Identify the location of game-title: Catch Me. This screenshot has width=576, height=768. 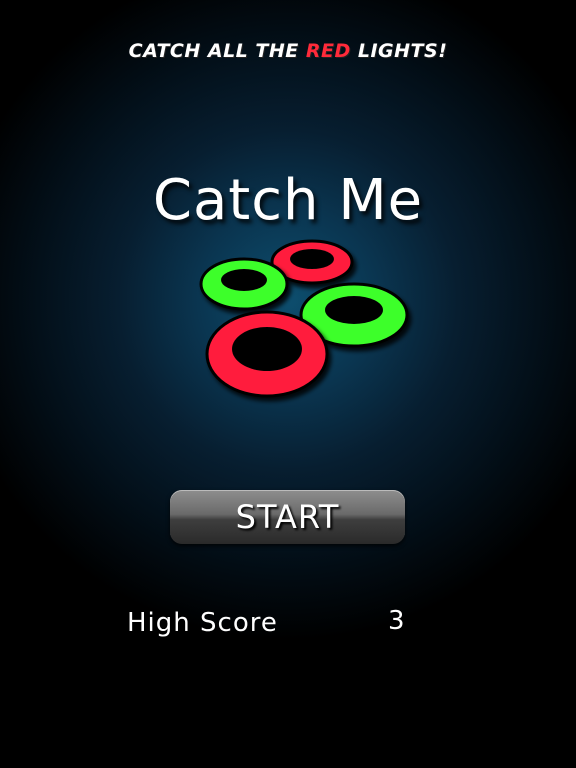
(288, 200).